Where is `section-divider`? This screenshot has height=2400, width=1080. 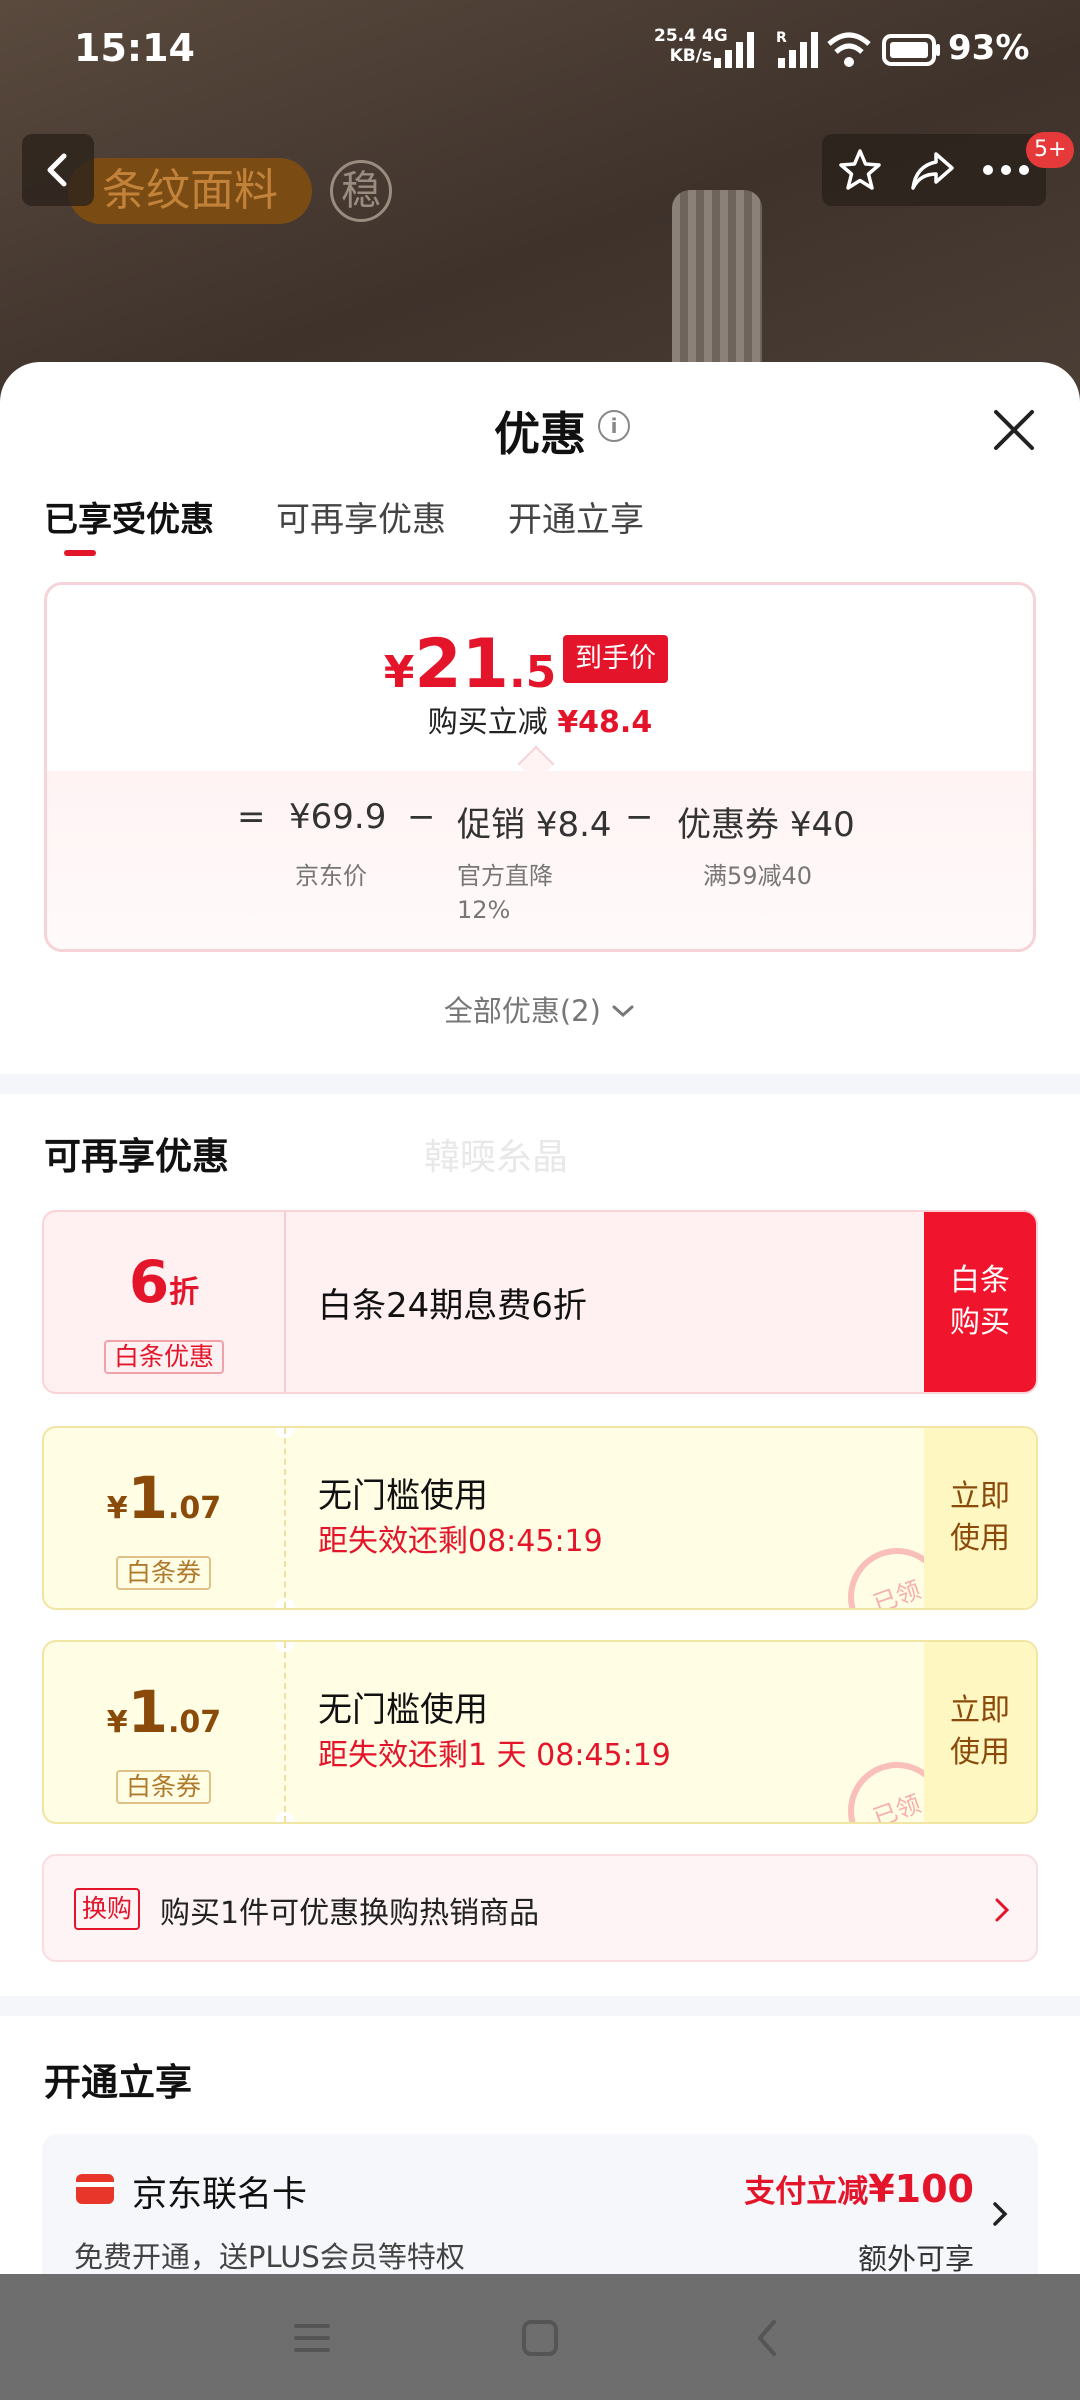 section-divider is located at coordinates (540, 1084).